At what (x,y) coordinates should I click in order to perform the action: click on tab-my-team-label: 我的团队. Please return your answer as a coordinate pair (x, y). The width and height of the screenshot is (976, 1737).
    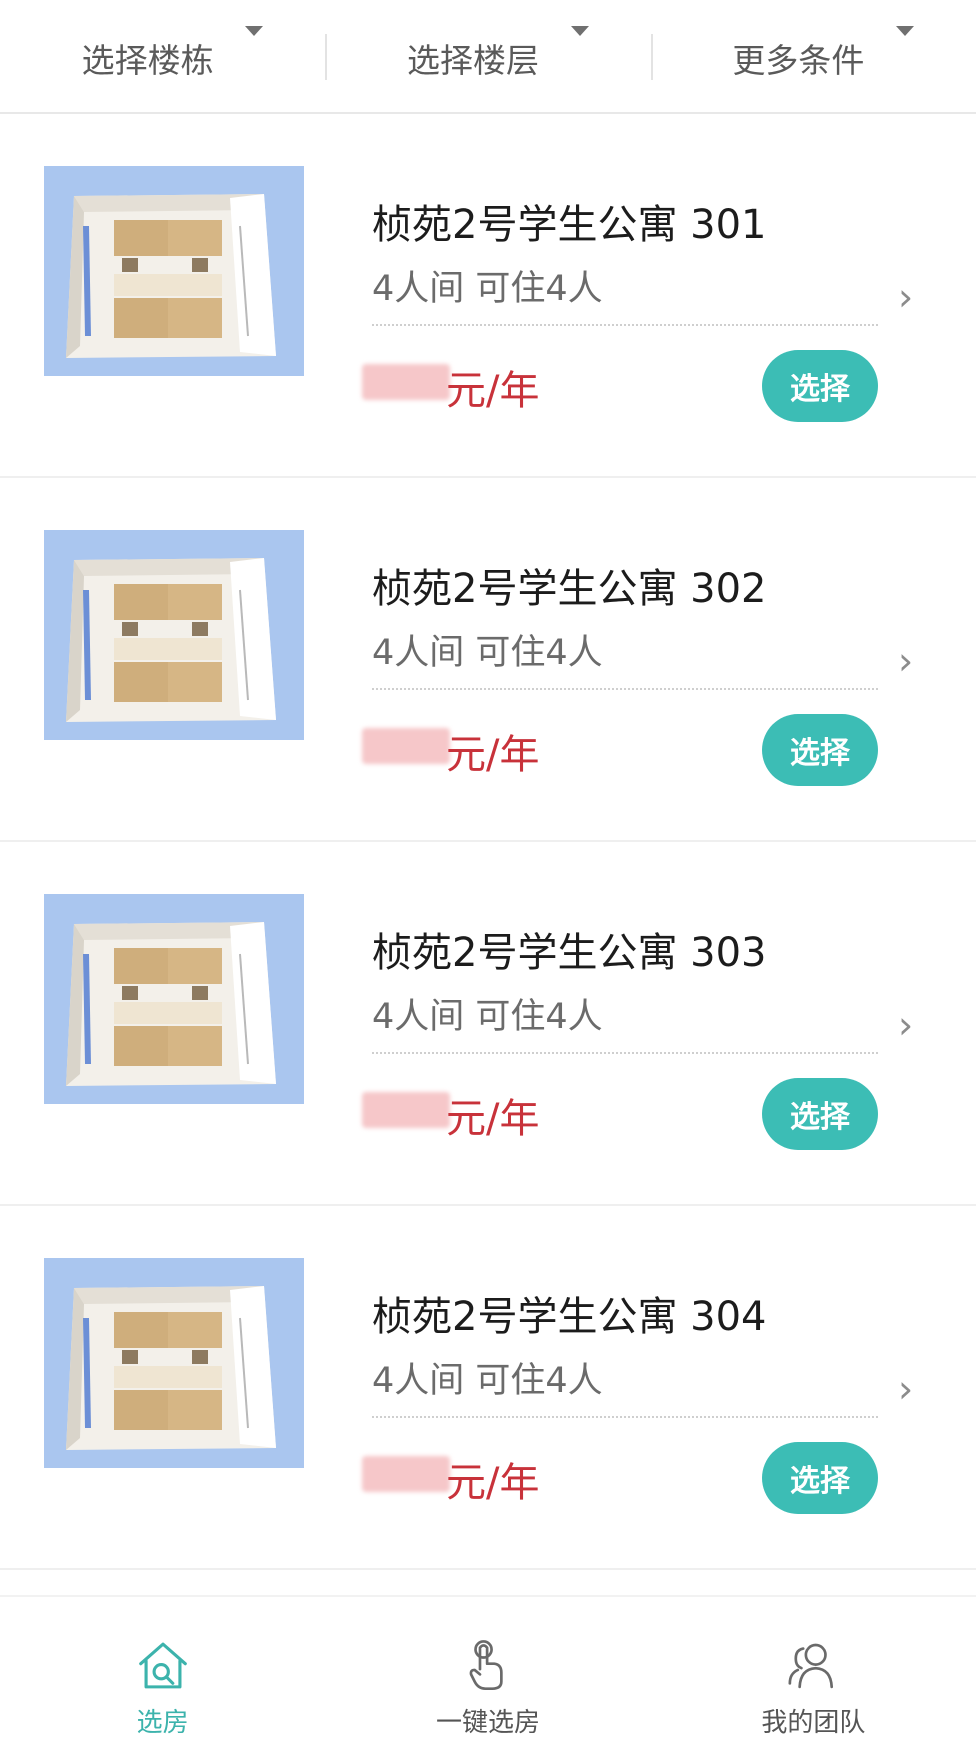
    Looking at the image, I should click on (813, 1722).